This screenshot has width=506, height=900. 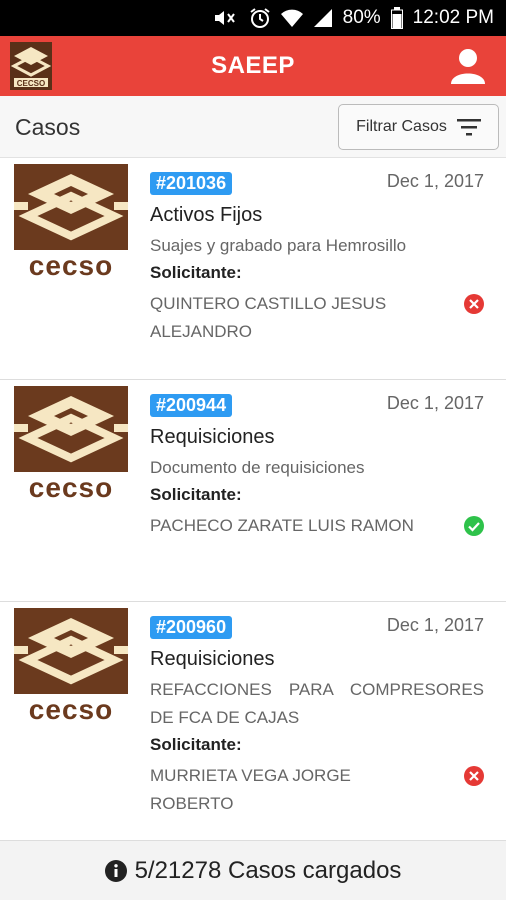 I want to click on case-id-badge: #200944, so click(x=191, y=405).